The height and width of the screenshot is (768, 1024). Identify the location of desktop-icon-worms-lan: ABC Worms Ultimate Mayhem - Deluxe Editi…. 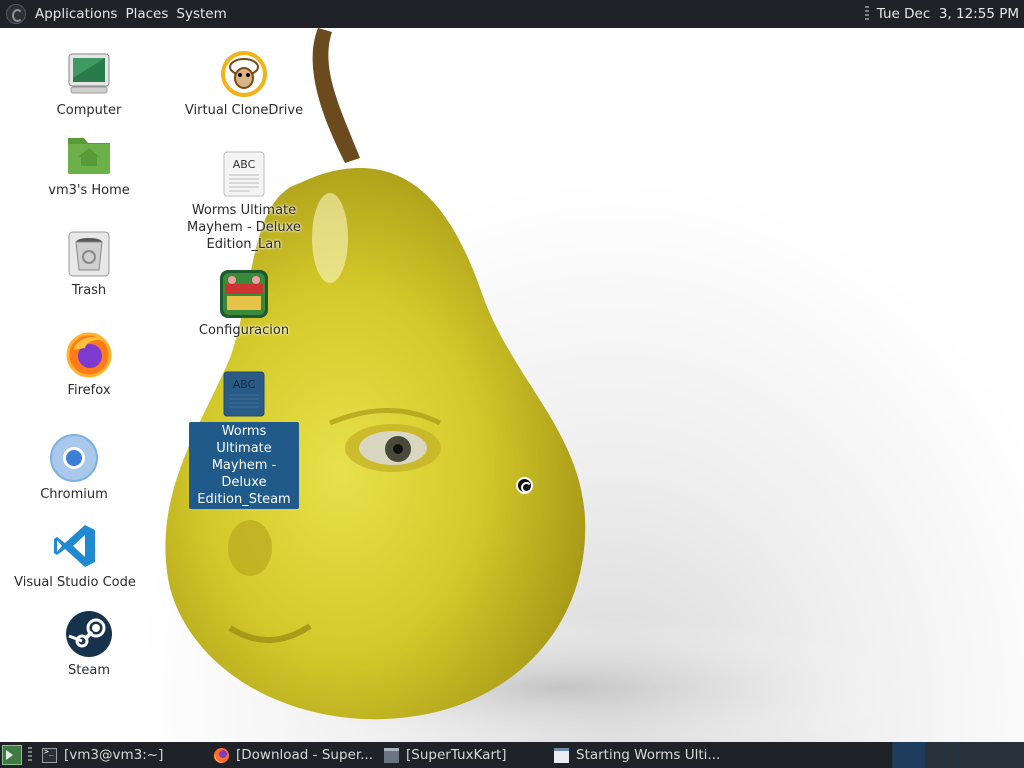
(244, 201).